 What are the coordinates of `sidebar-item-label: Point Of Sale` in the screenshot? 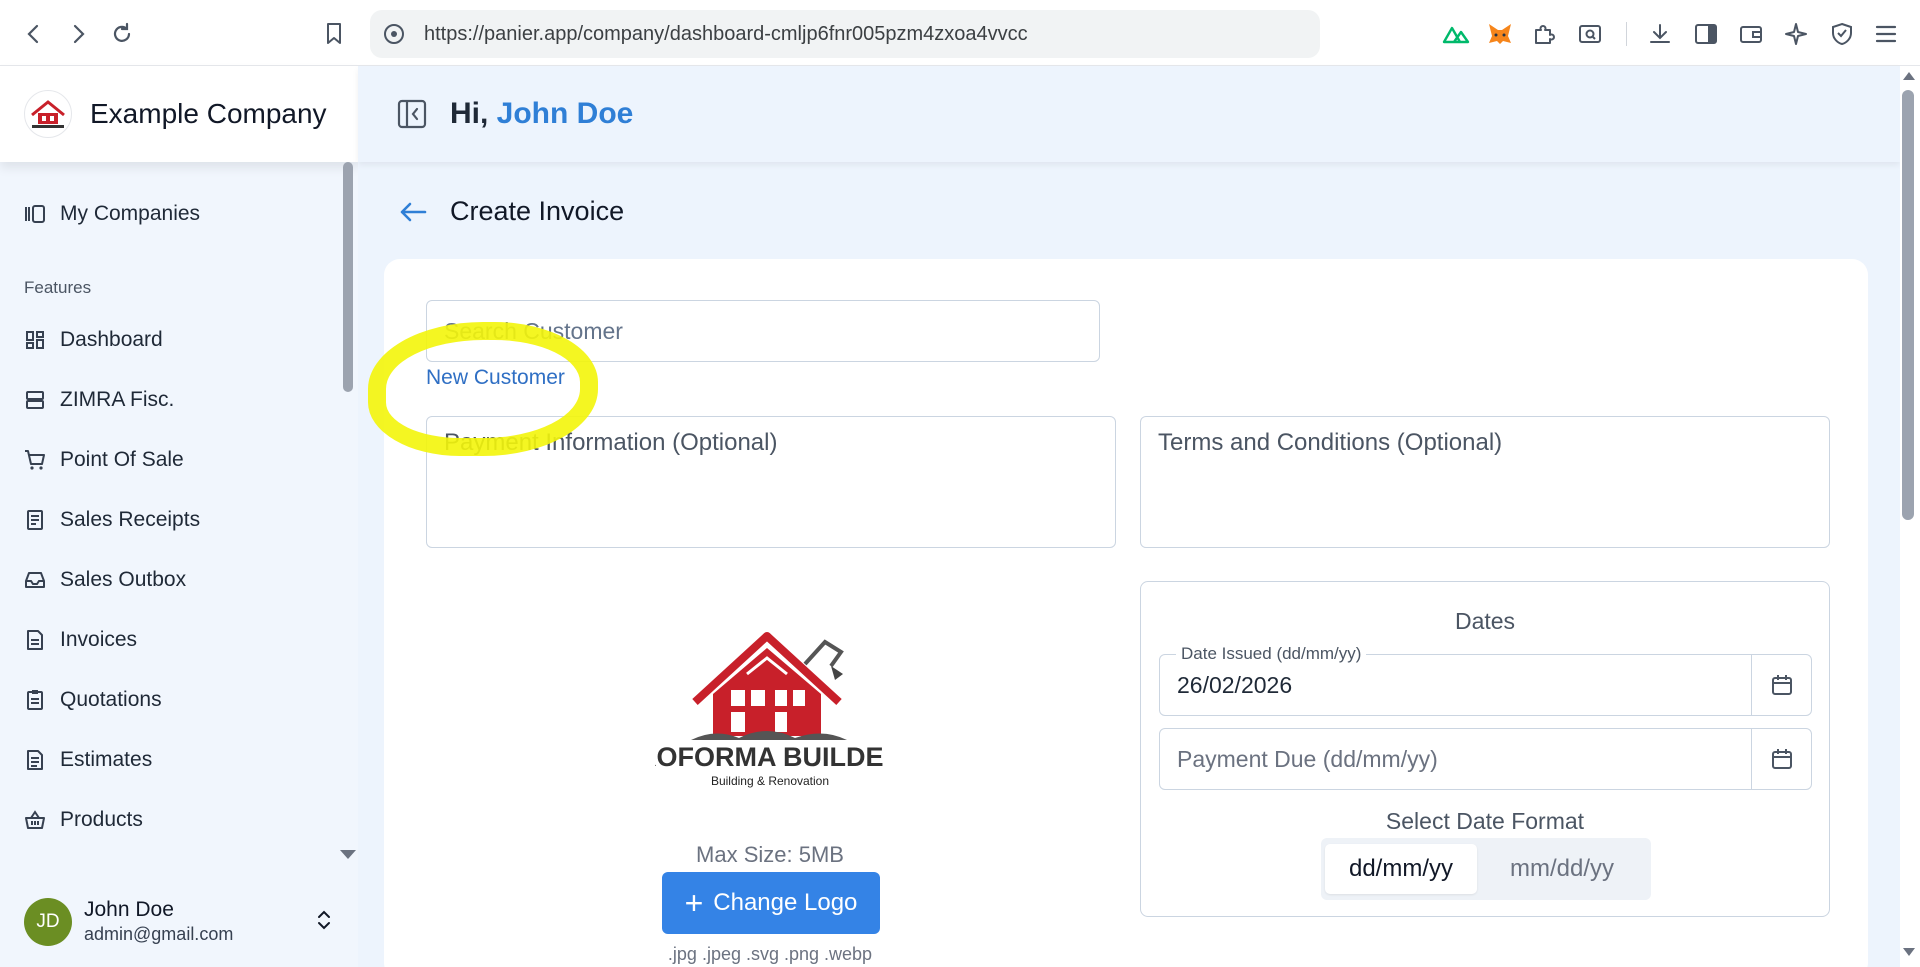 It's located at (122, 459).